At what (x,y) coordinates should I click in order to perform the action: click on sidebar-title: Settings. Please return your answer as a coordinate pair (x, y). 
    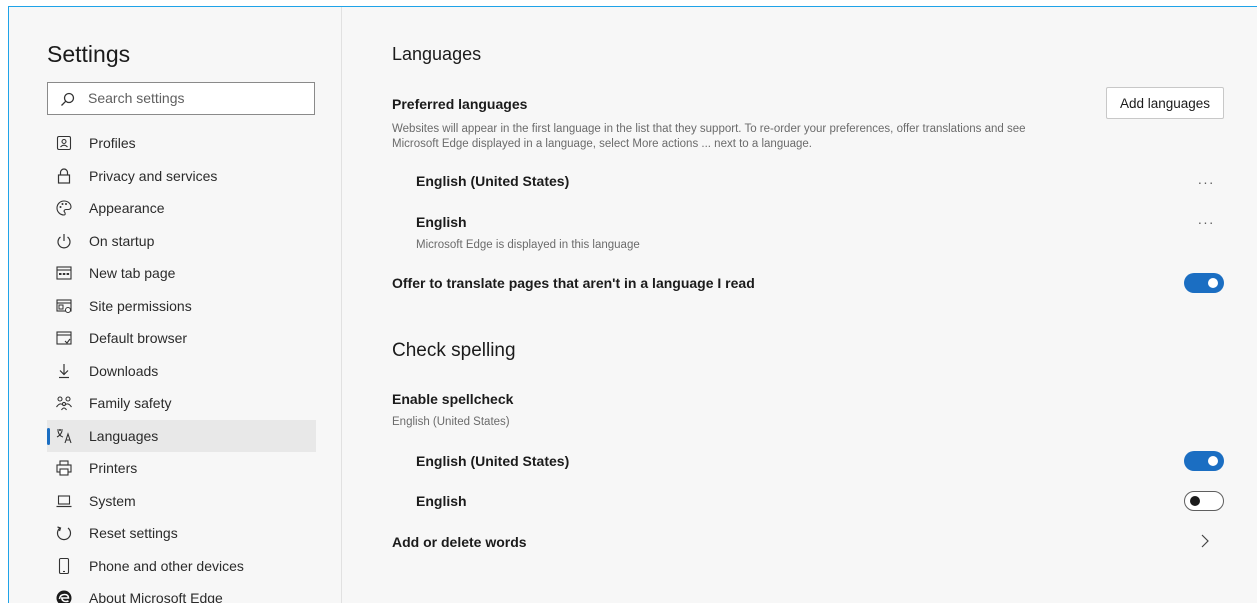
    Looking at the image, I should click on (89, 54).